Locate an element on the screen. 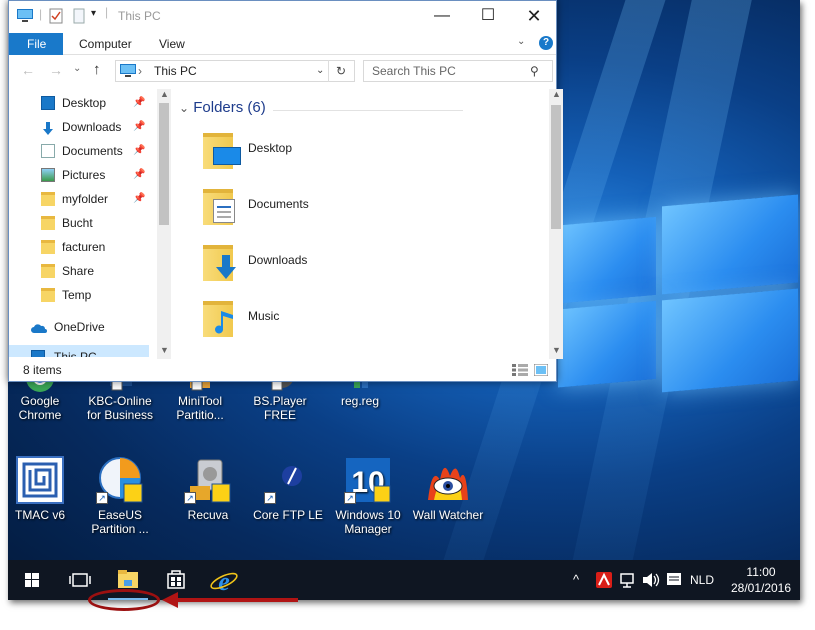  nav-item-onedrive: OneDrive is located at coordinates (79, 327).